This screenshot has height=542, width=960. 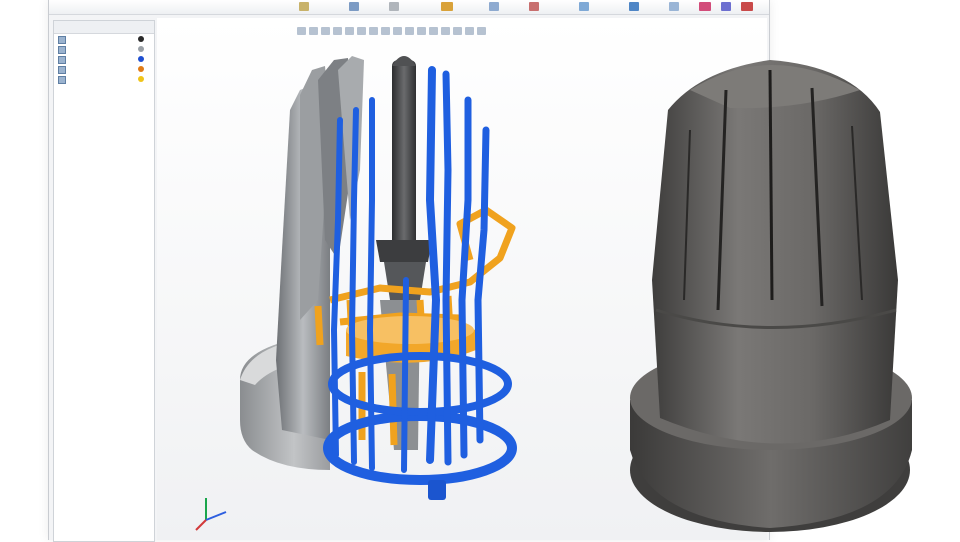 I want to click on cooling-inlet, so click(x=437, y=490).